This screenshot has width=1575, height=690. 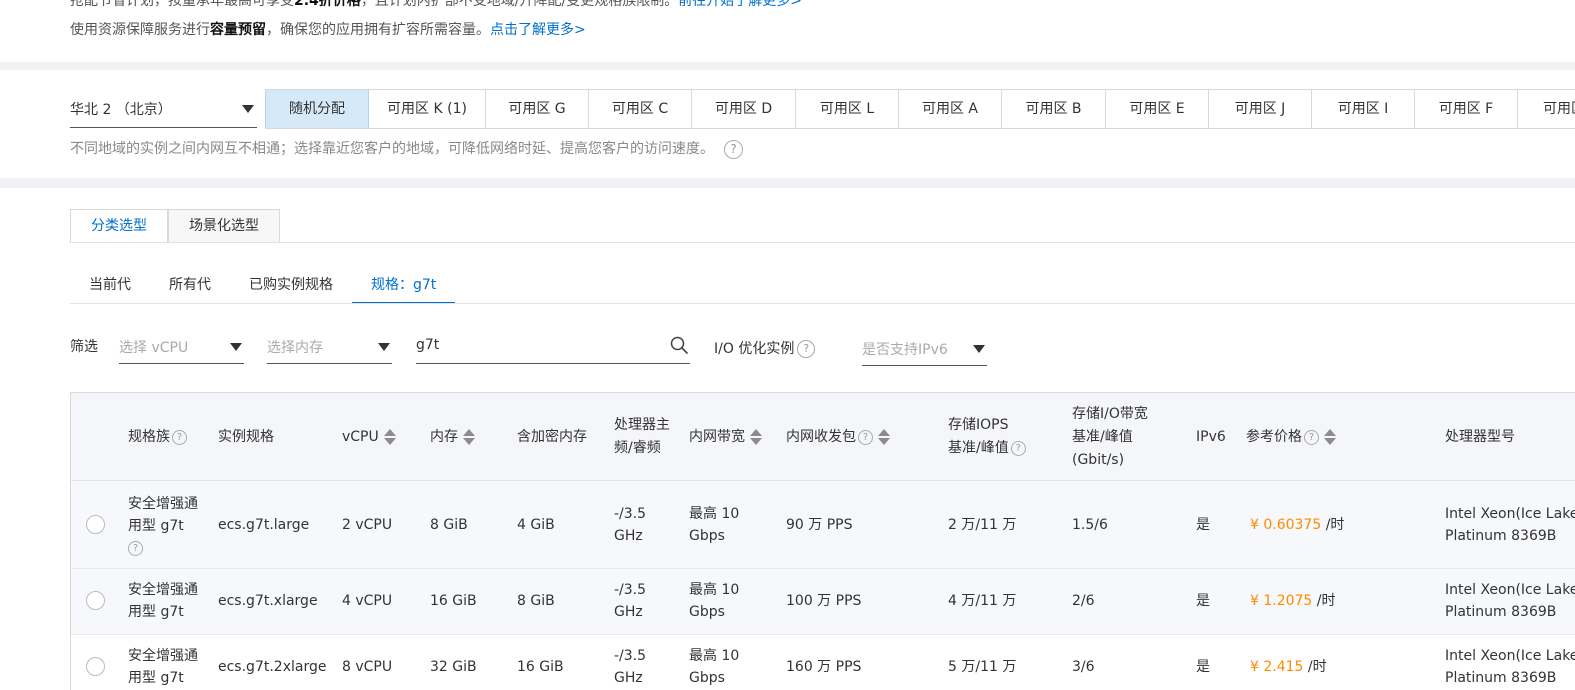 What do you see at coordinates (119, 226) in the screenshot?
I see `tab-category-selection: 分类选型` at bounding box center [119, 226].